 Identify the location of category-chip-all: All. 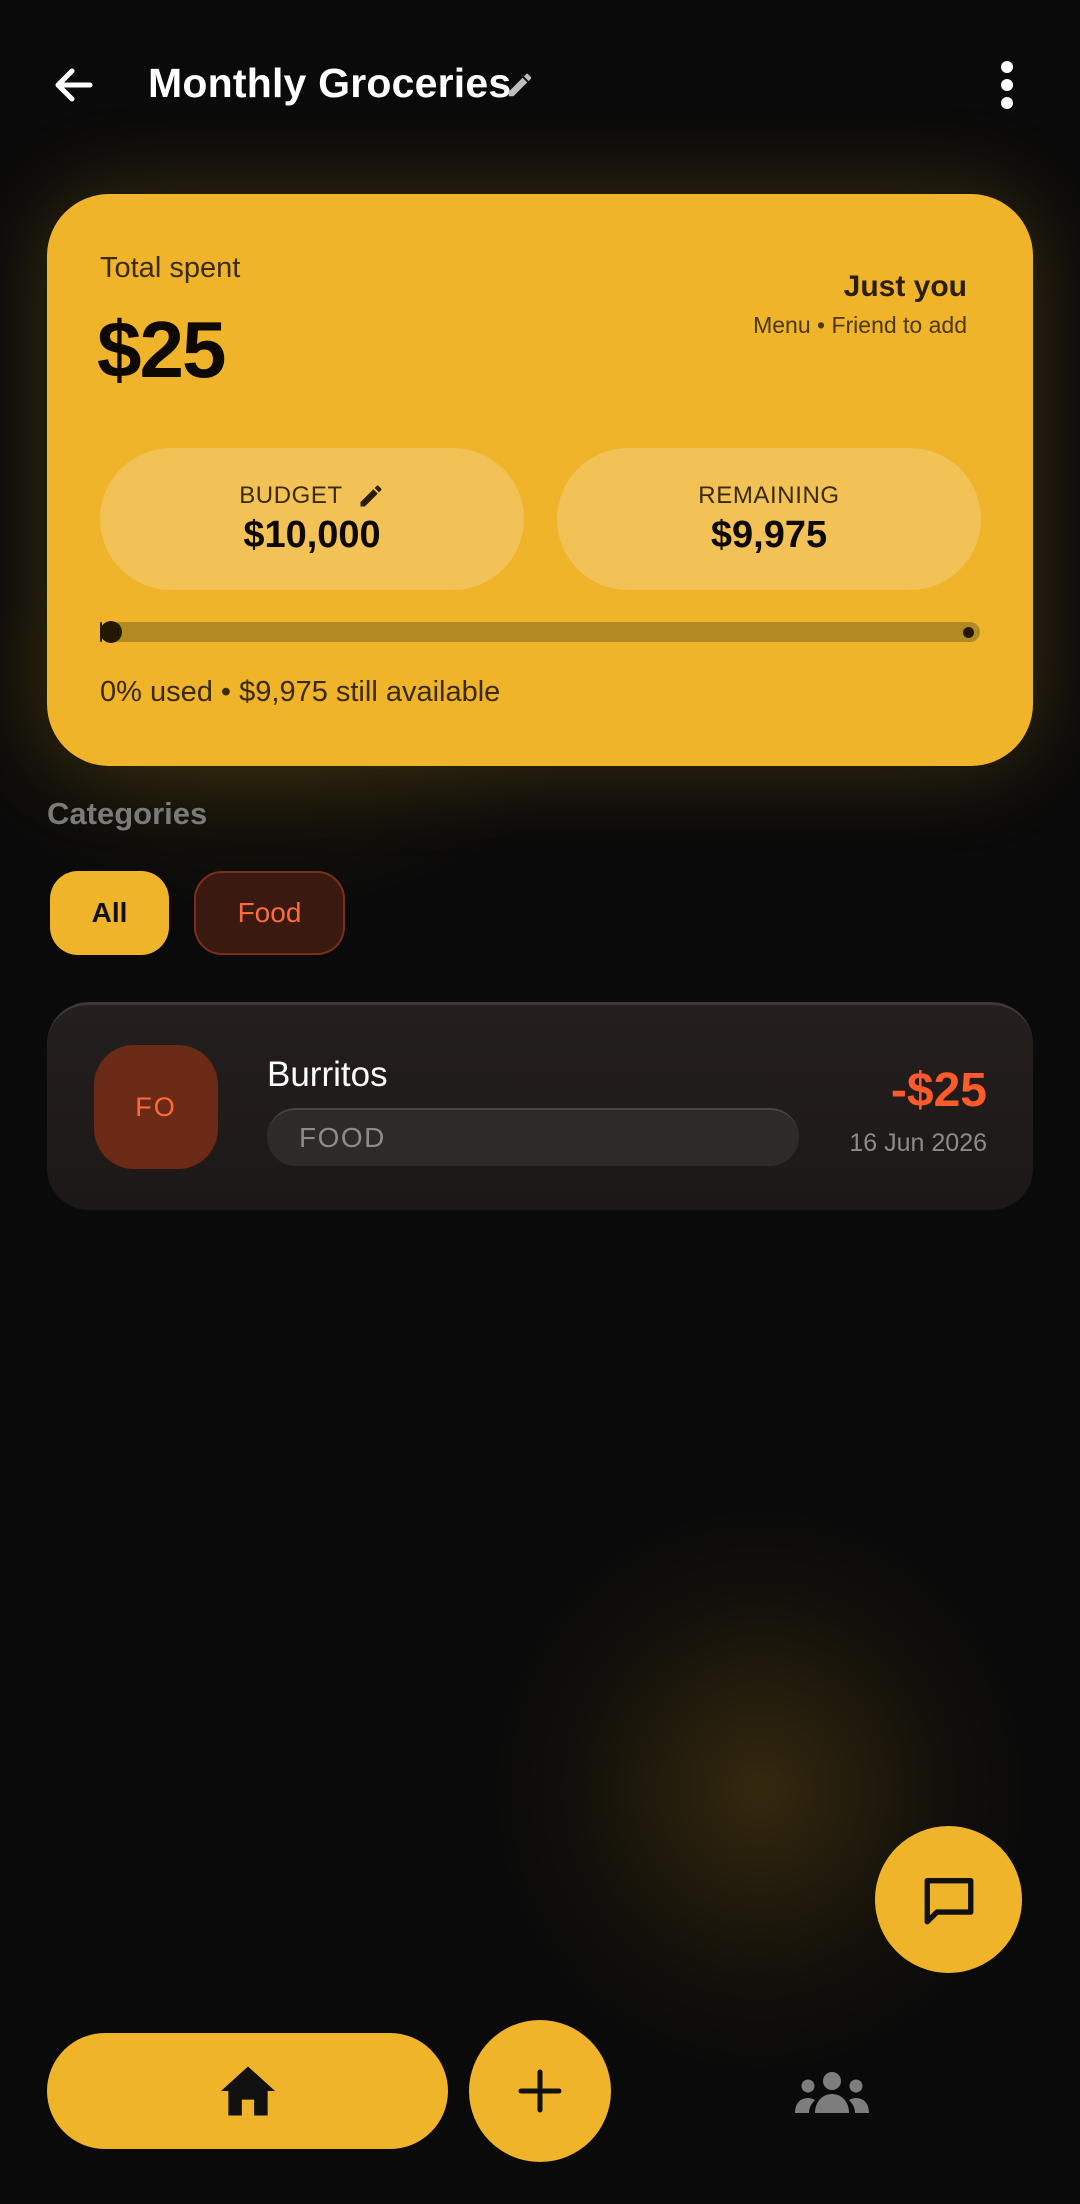
(109, 913).